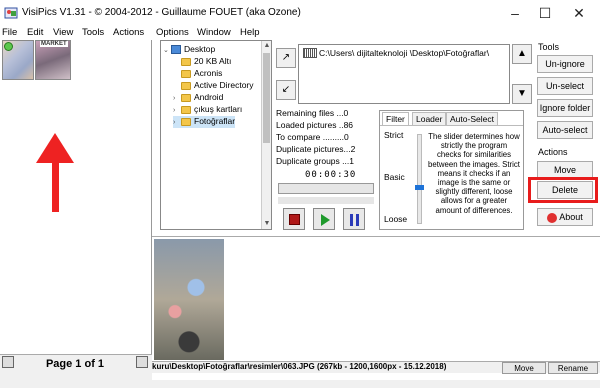 This screenshot has width=600, height=388. I want to click on loaded-pictures: Loaded pictures ..86, so click(315, 125).